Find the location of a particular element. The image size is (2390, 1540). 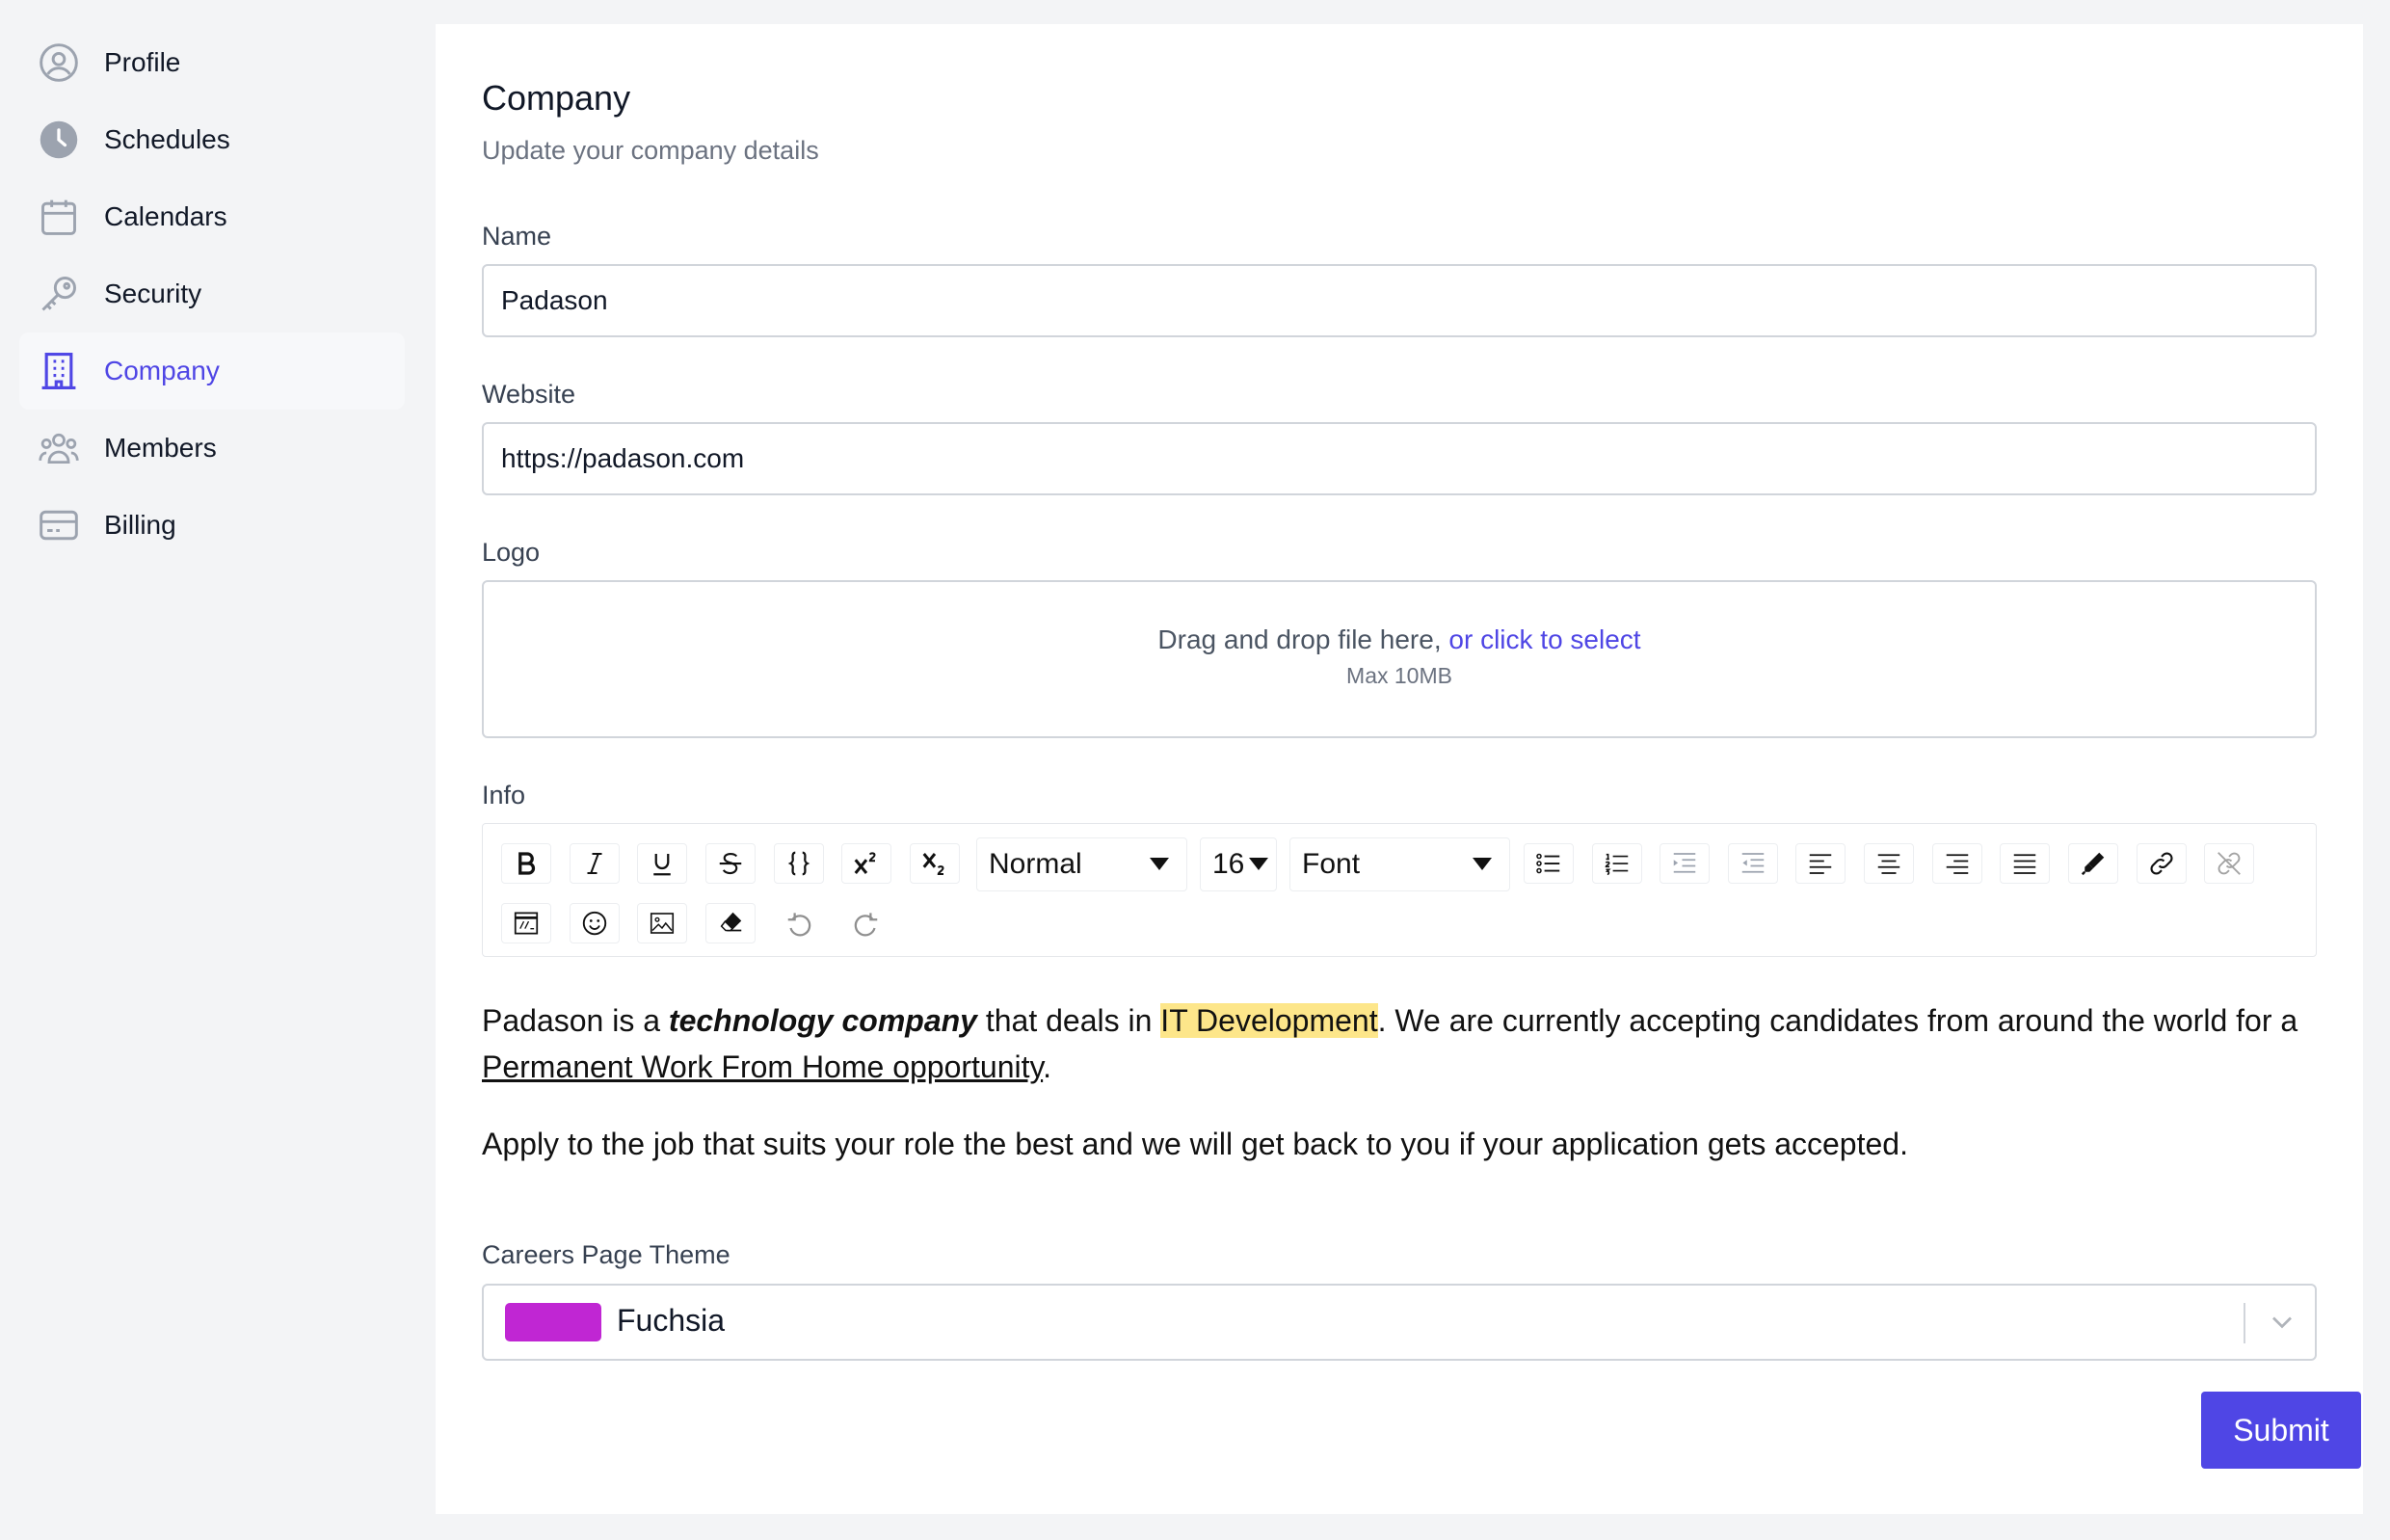

braces-icon is located at coordinates (798, 863).